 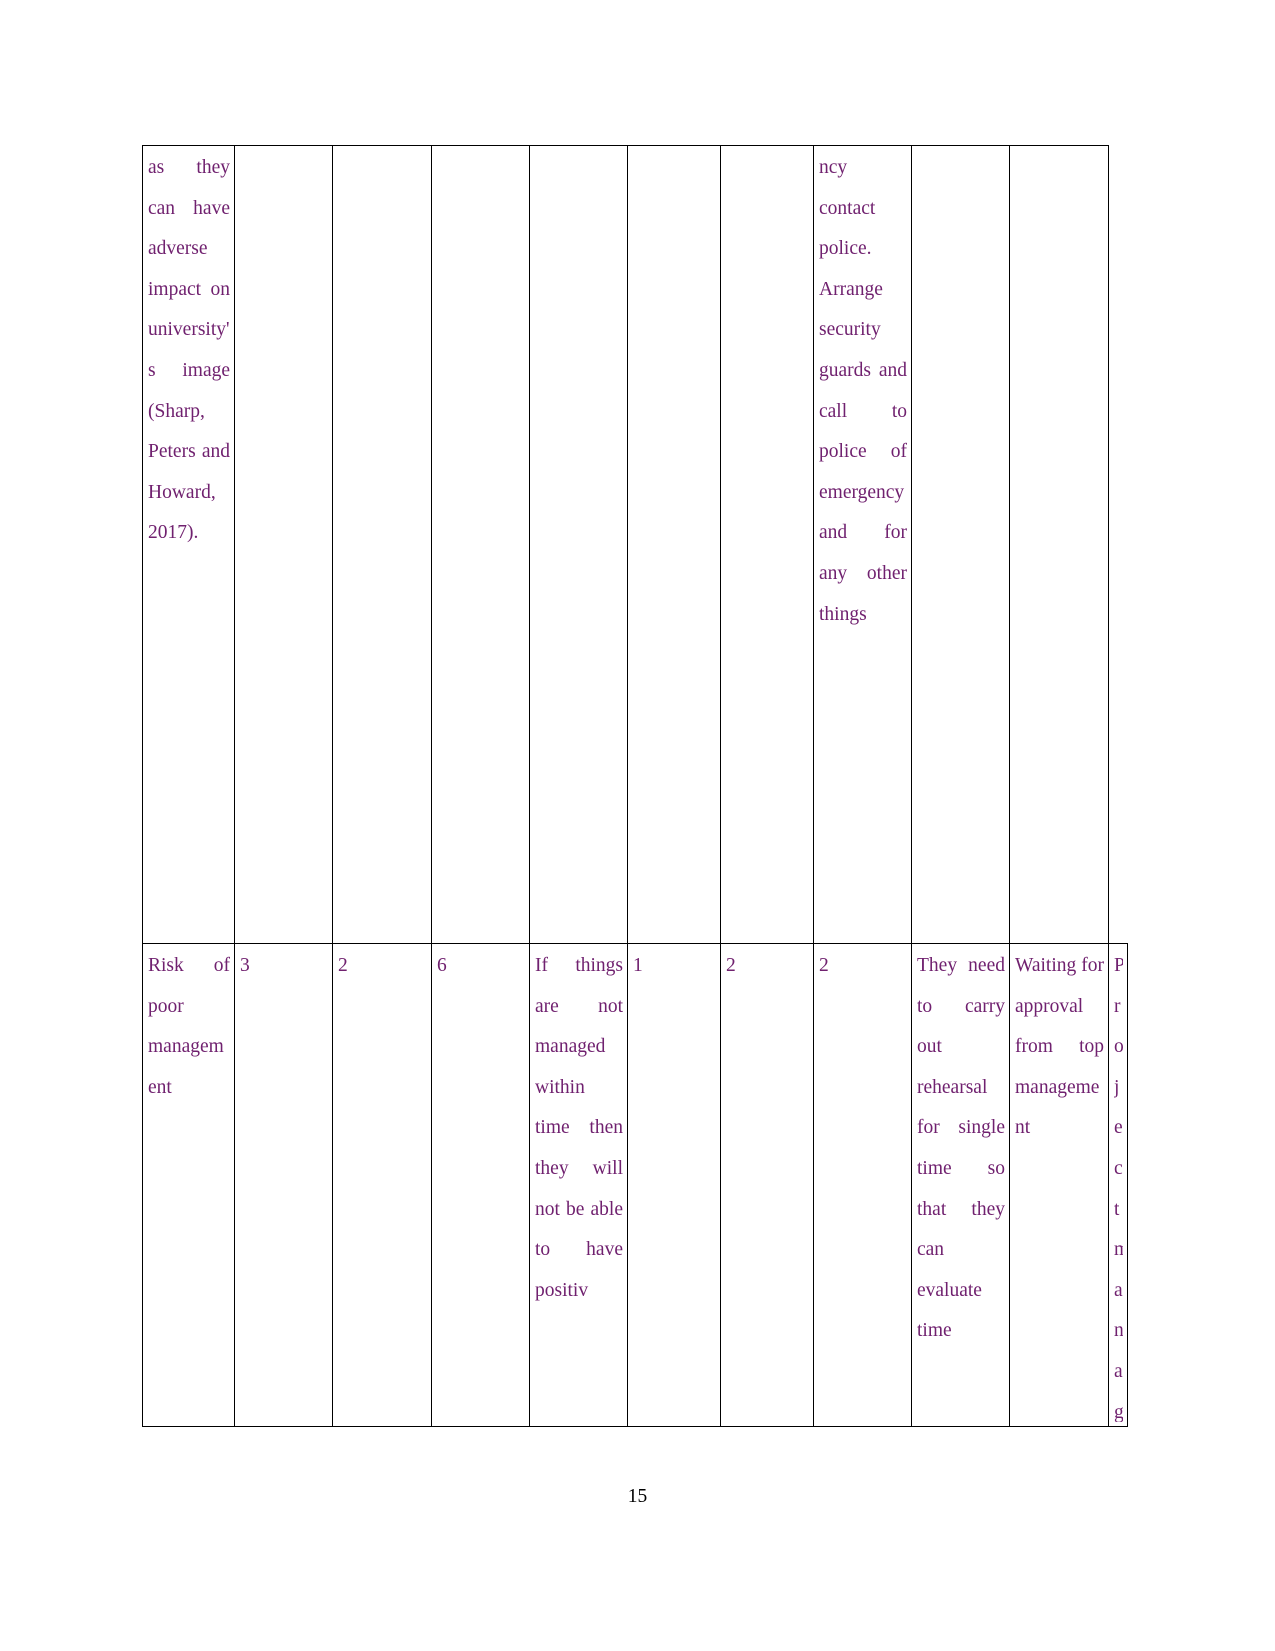 What do you see at coordinates (382, 1185) in the screenshot?
I see `table-cell-impact: 2` at bounding box center [382, 1185].